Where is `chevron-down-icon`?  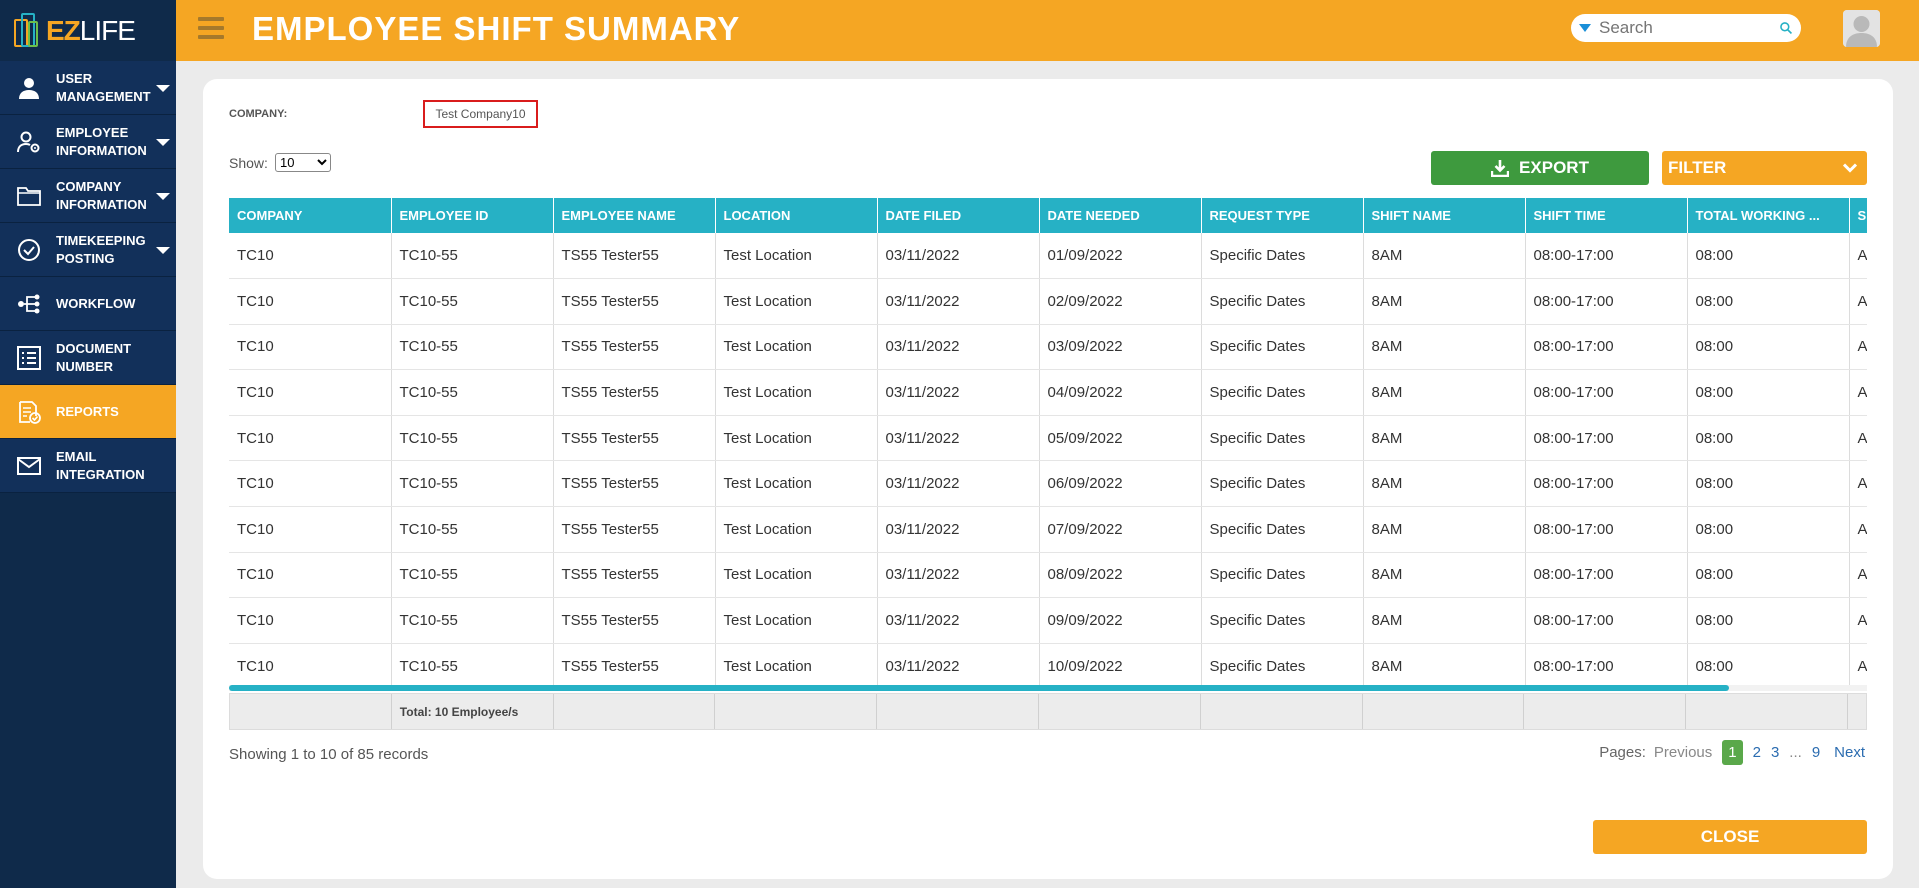 chevron-down-icon is located at coordinates (163, 196).